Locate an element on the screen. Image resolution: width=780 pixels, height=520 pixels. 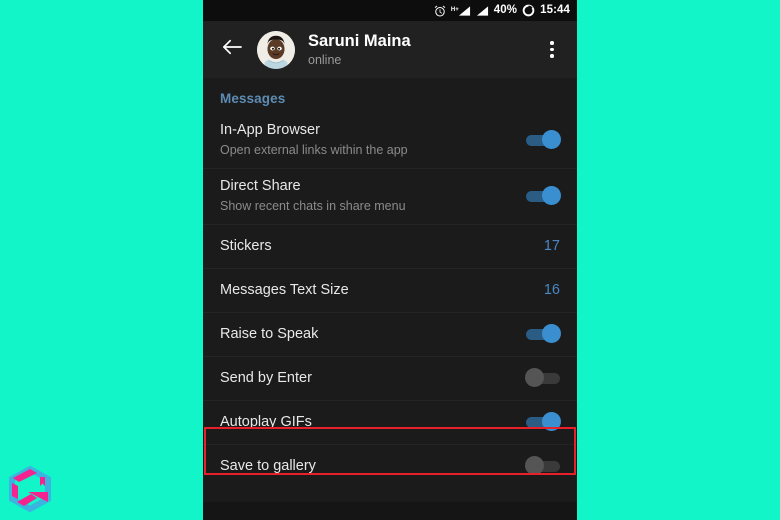
row-text: Stickers is located at coordinates (377, 246).